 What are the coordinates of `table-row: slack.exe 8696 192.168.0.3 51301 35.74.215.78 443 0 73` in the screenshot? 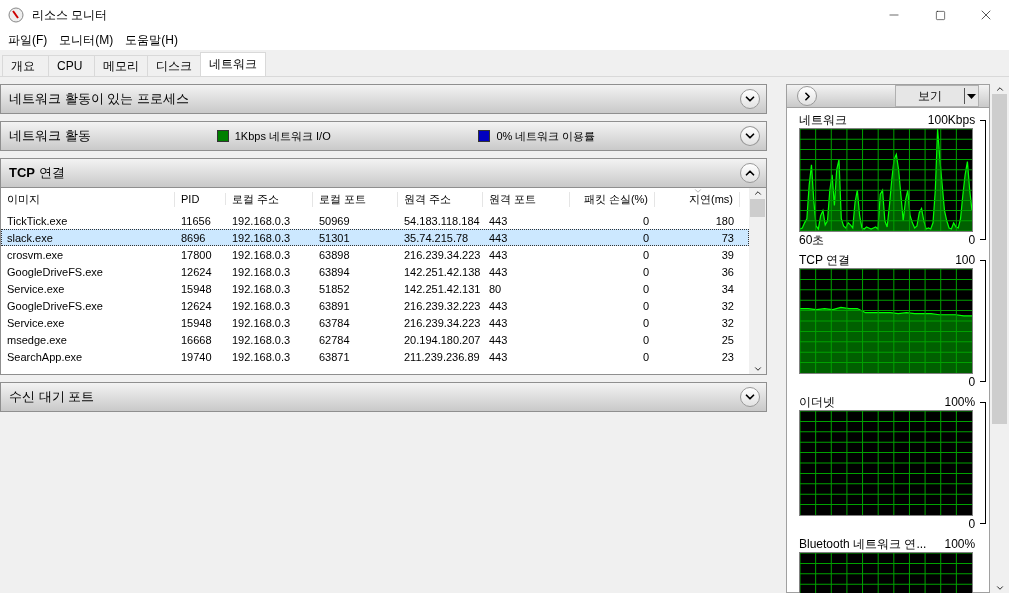 It's located at (375, 237).